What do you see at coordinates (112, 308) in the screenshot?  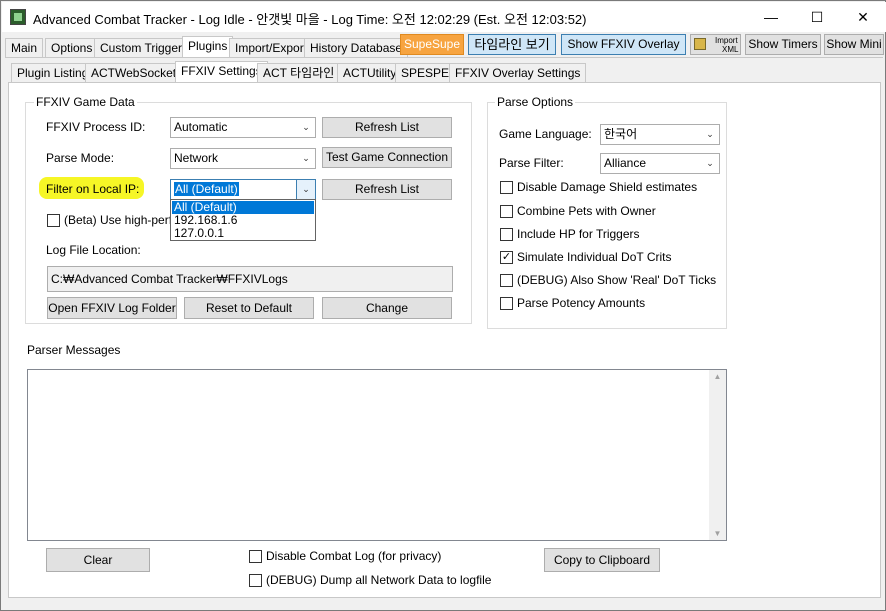 I see `open-log-folder-button: Open FFXIV Log Folder` at bounding box center [112, 308].